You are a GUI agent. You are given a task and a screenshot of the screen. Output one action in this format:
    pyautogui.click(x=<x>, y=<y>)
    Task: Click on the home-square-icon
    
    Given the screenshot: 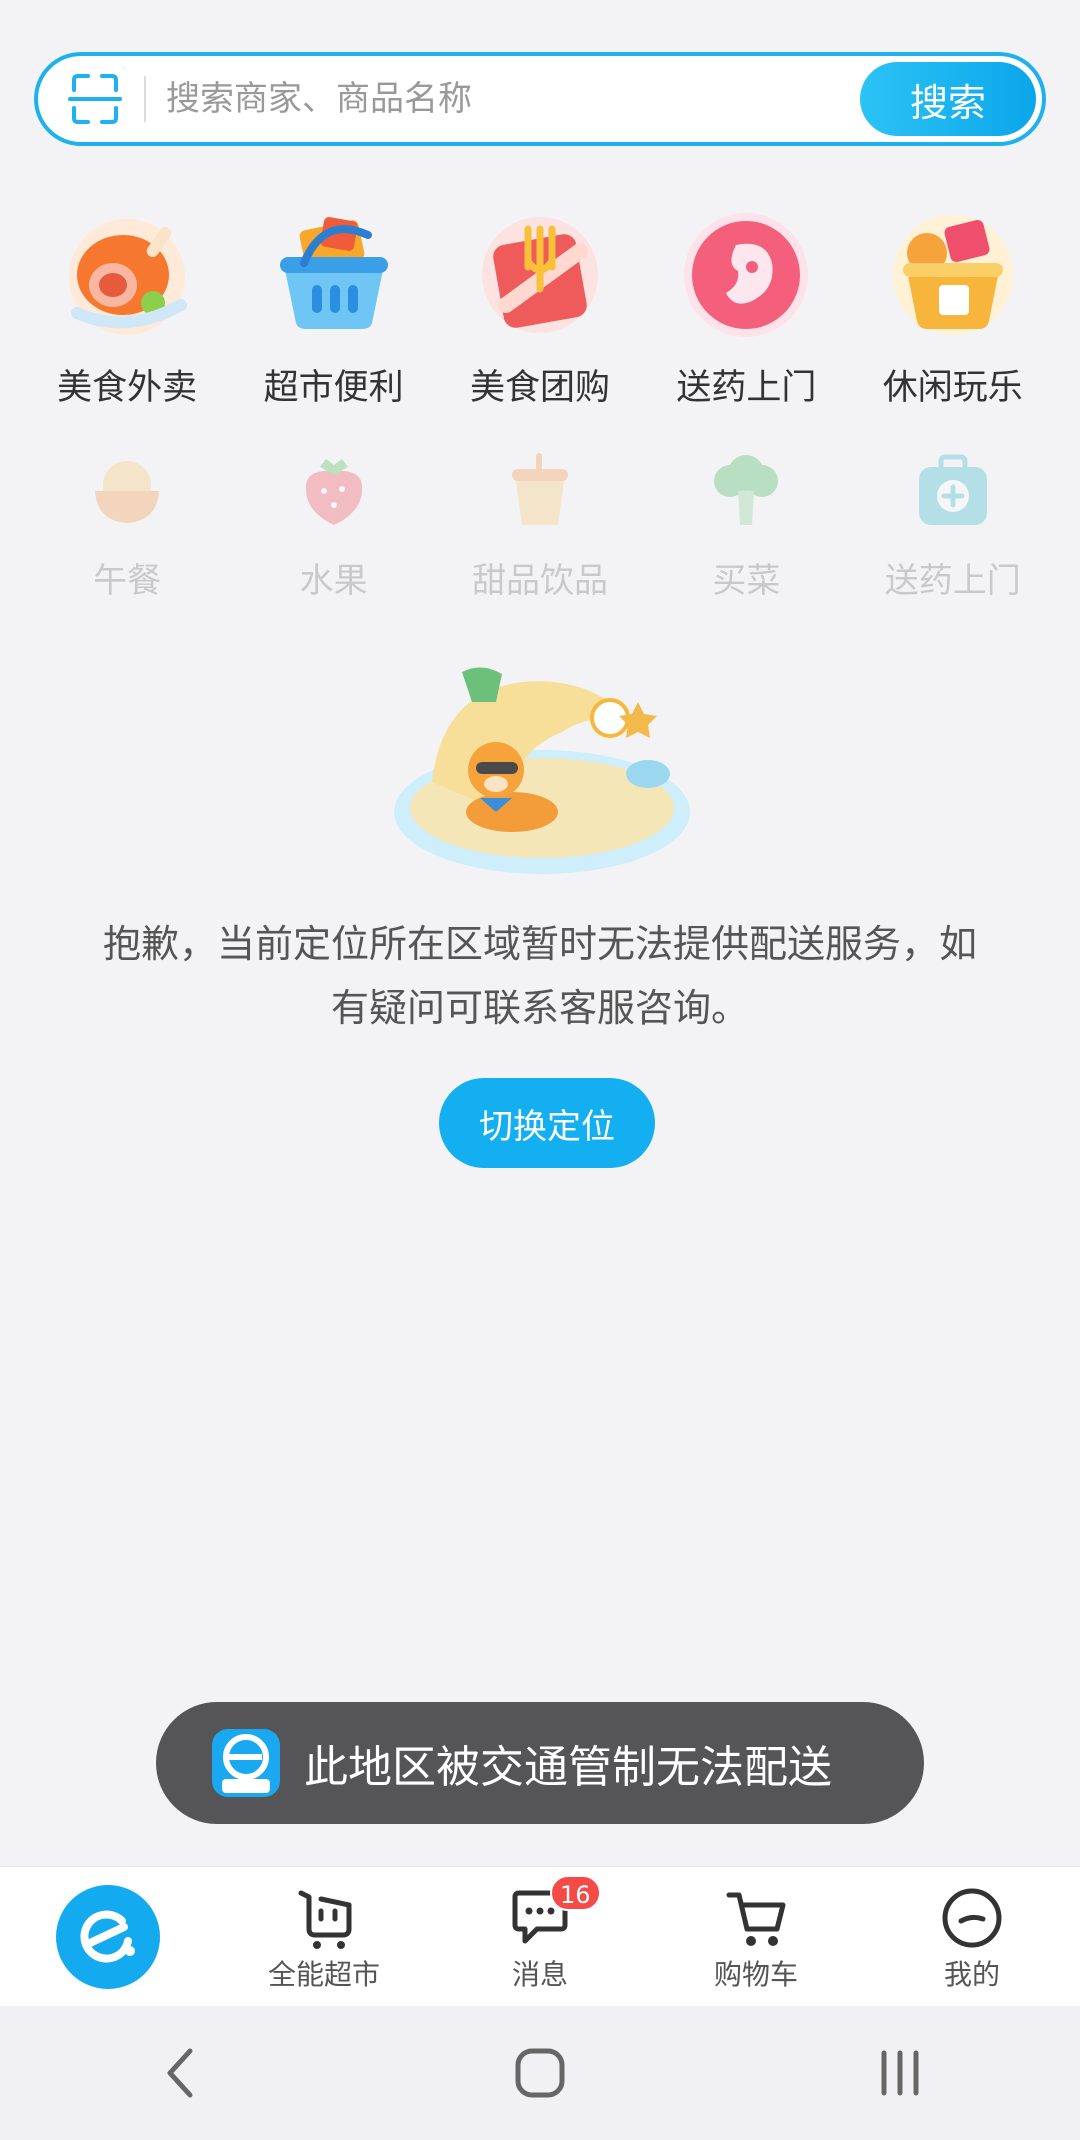 What is the action you would take?
    pyautogui.click(x=540, y=2073)
    